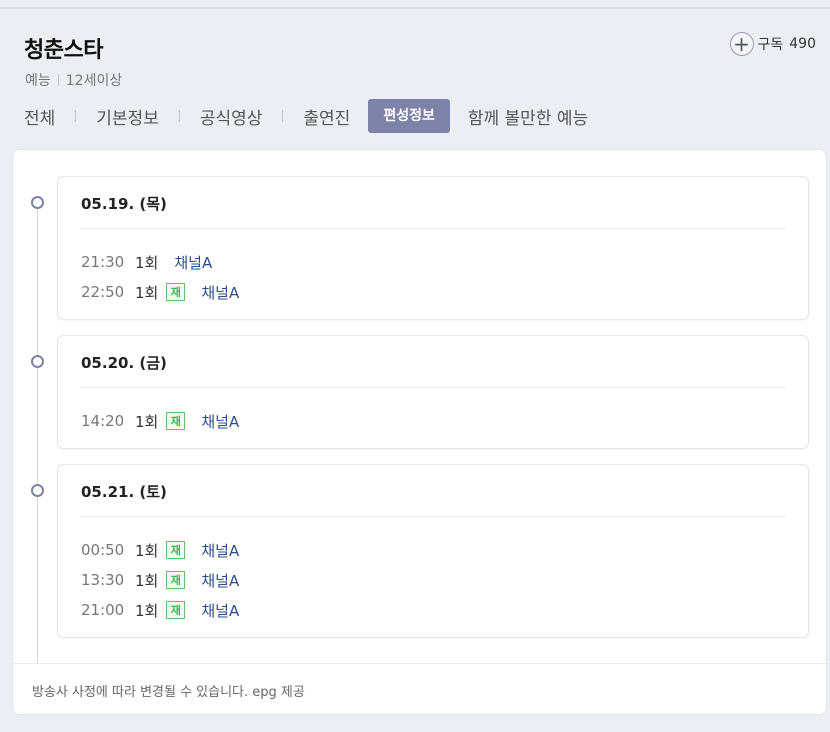 This screenshot has width=830, height=732. Describe the element at coordinates (63, 50) in the screenshot. I see `page-title: 청춘스타` at that location.